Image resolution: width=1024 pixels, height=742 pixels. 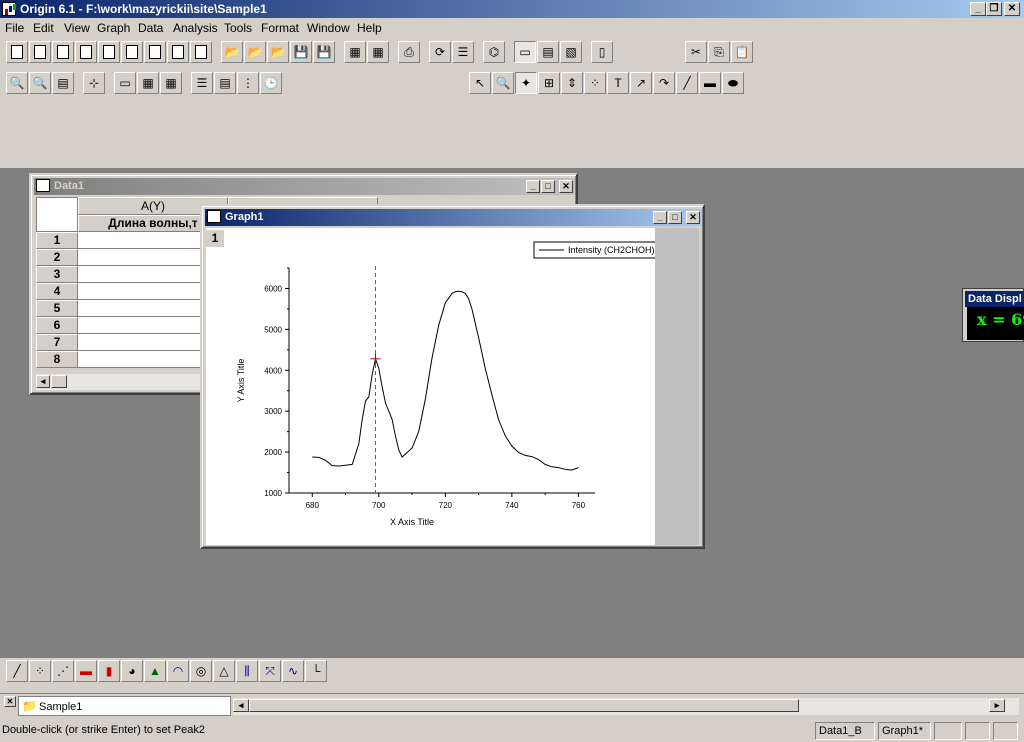 I want to click on save-template-icon: 💾, so click(x=324, y=52).